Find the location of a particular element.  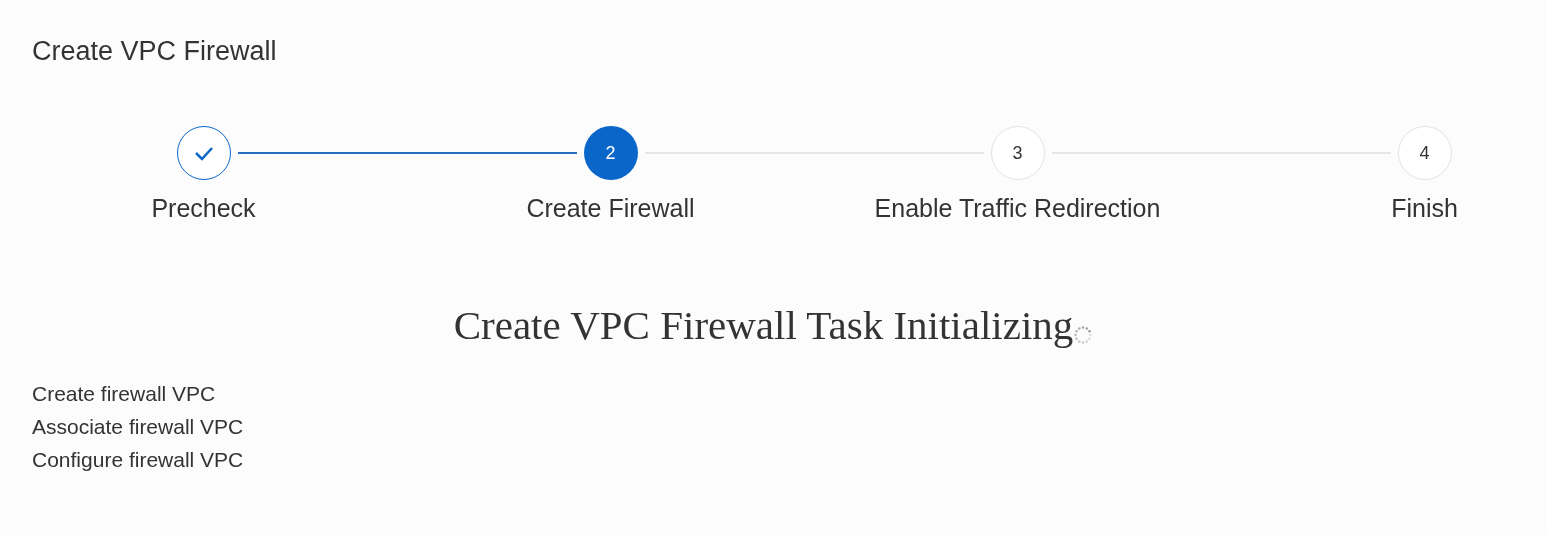

step-label: Create Firewall is located at coordinates (610, 208).